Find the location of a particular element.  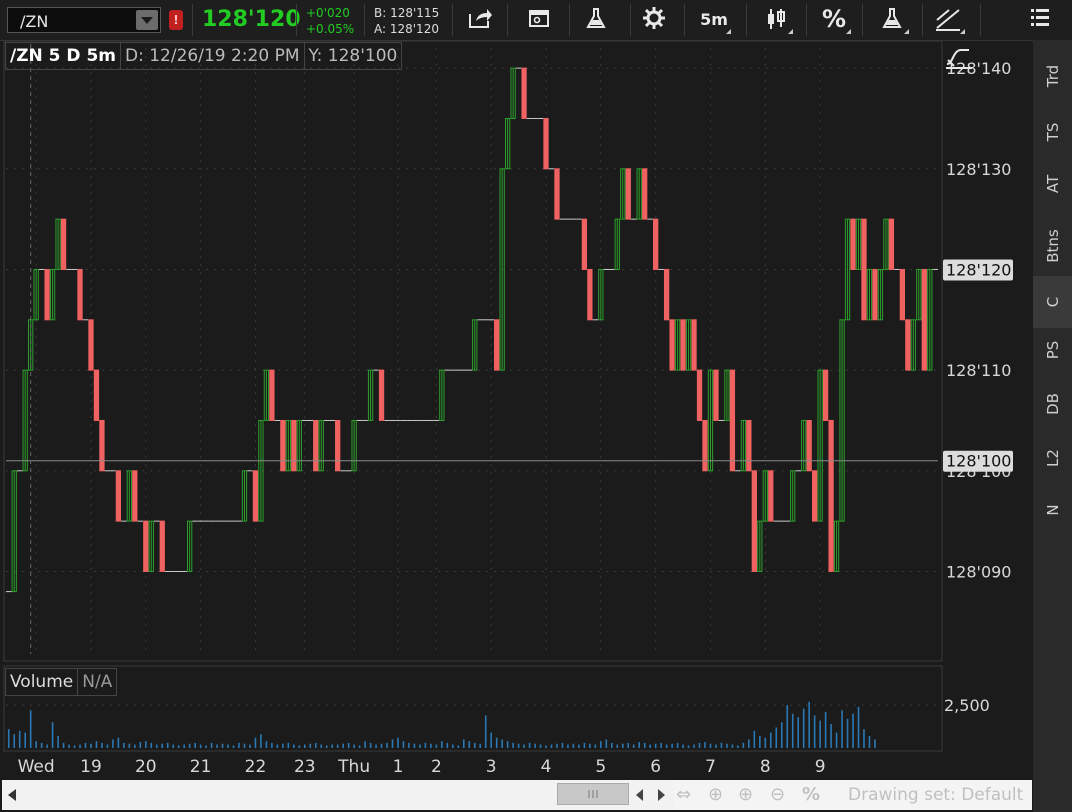

scroll-left-icon is located at coordinates (12, 795).